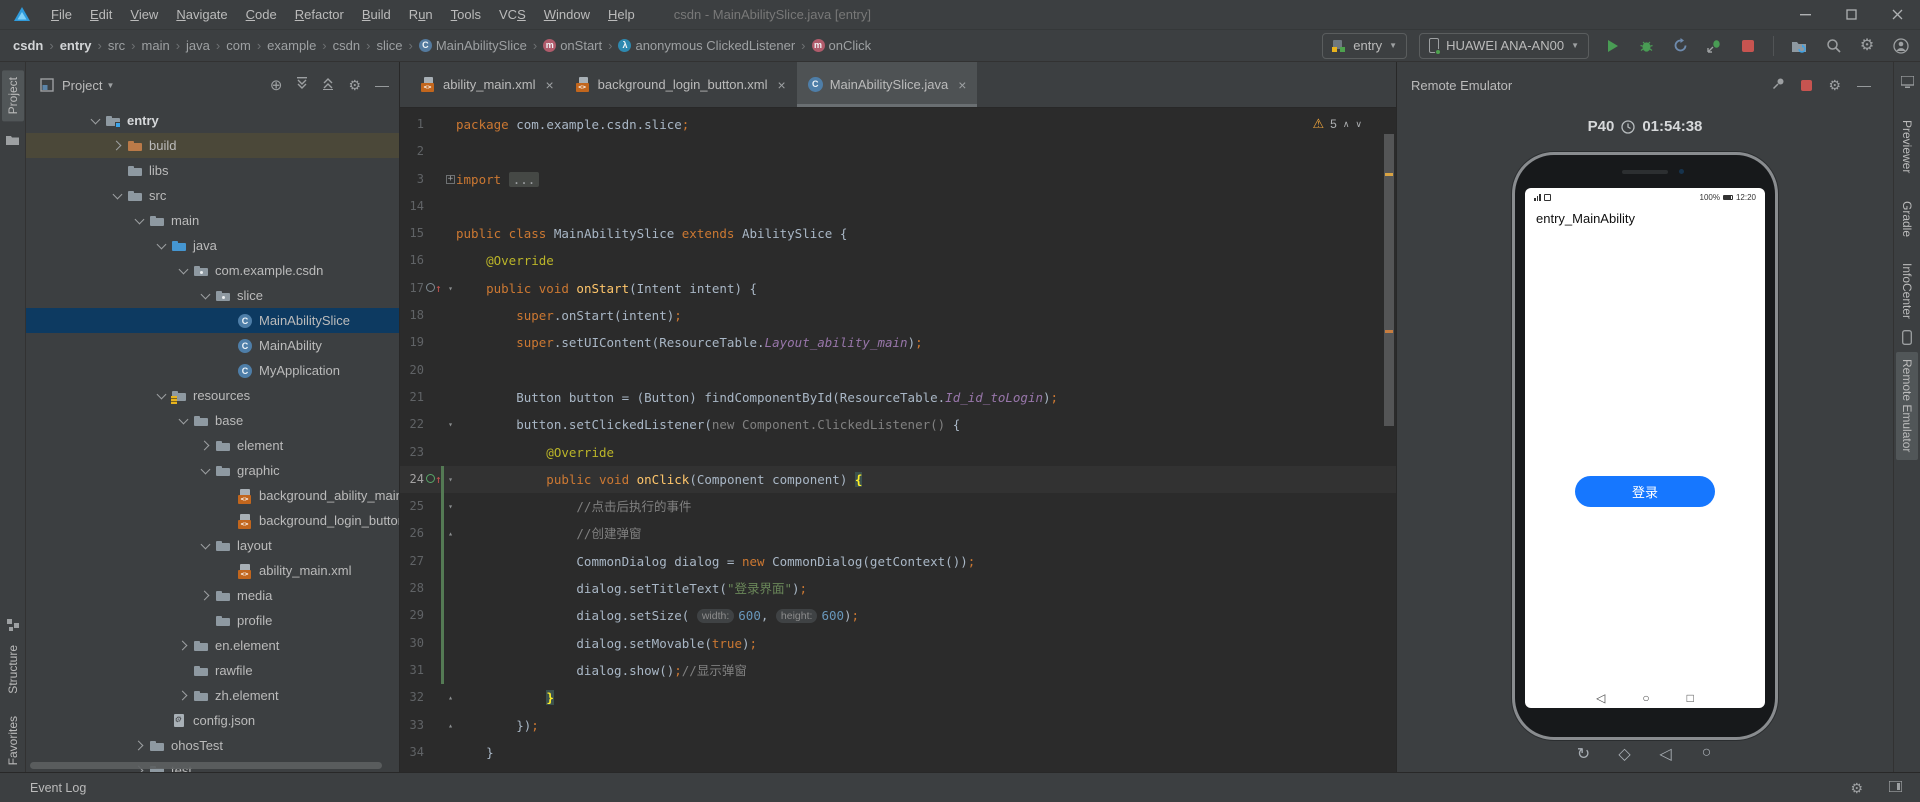 The image size is (1920, 802). Describe the element at coordinates (1645, 491) in the screenshot. I see `login-button: 登录` at that location.